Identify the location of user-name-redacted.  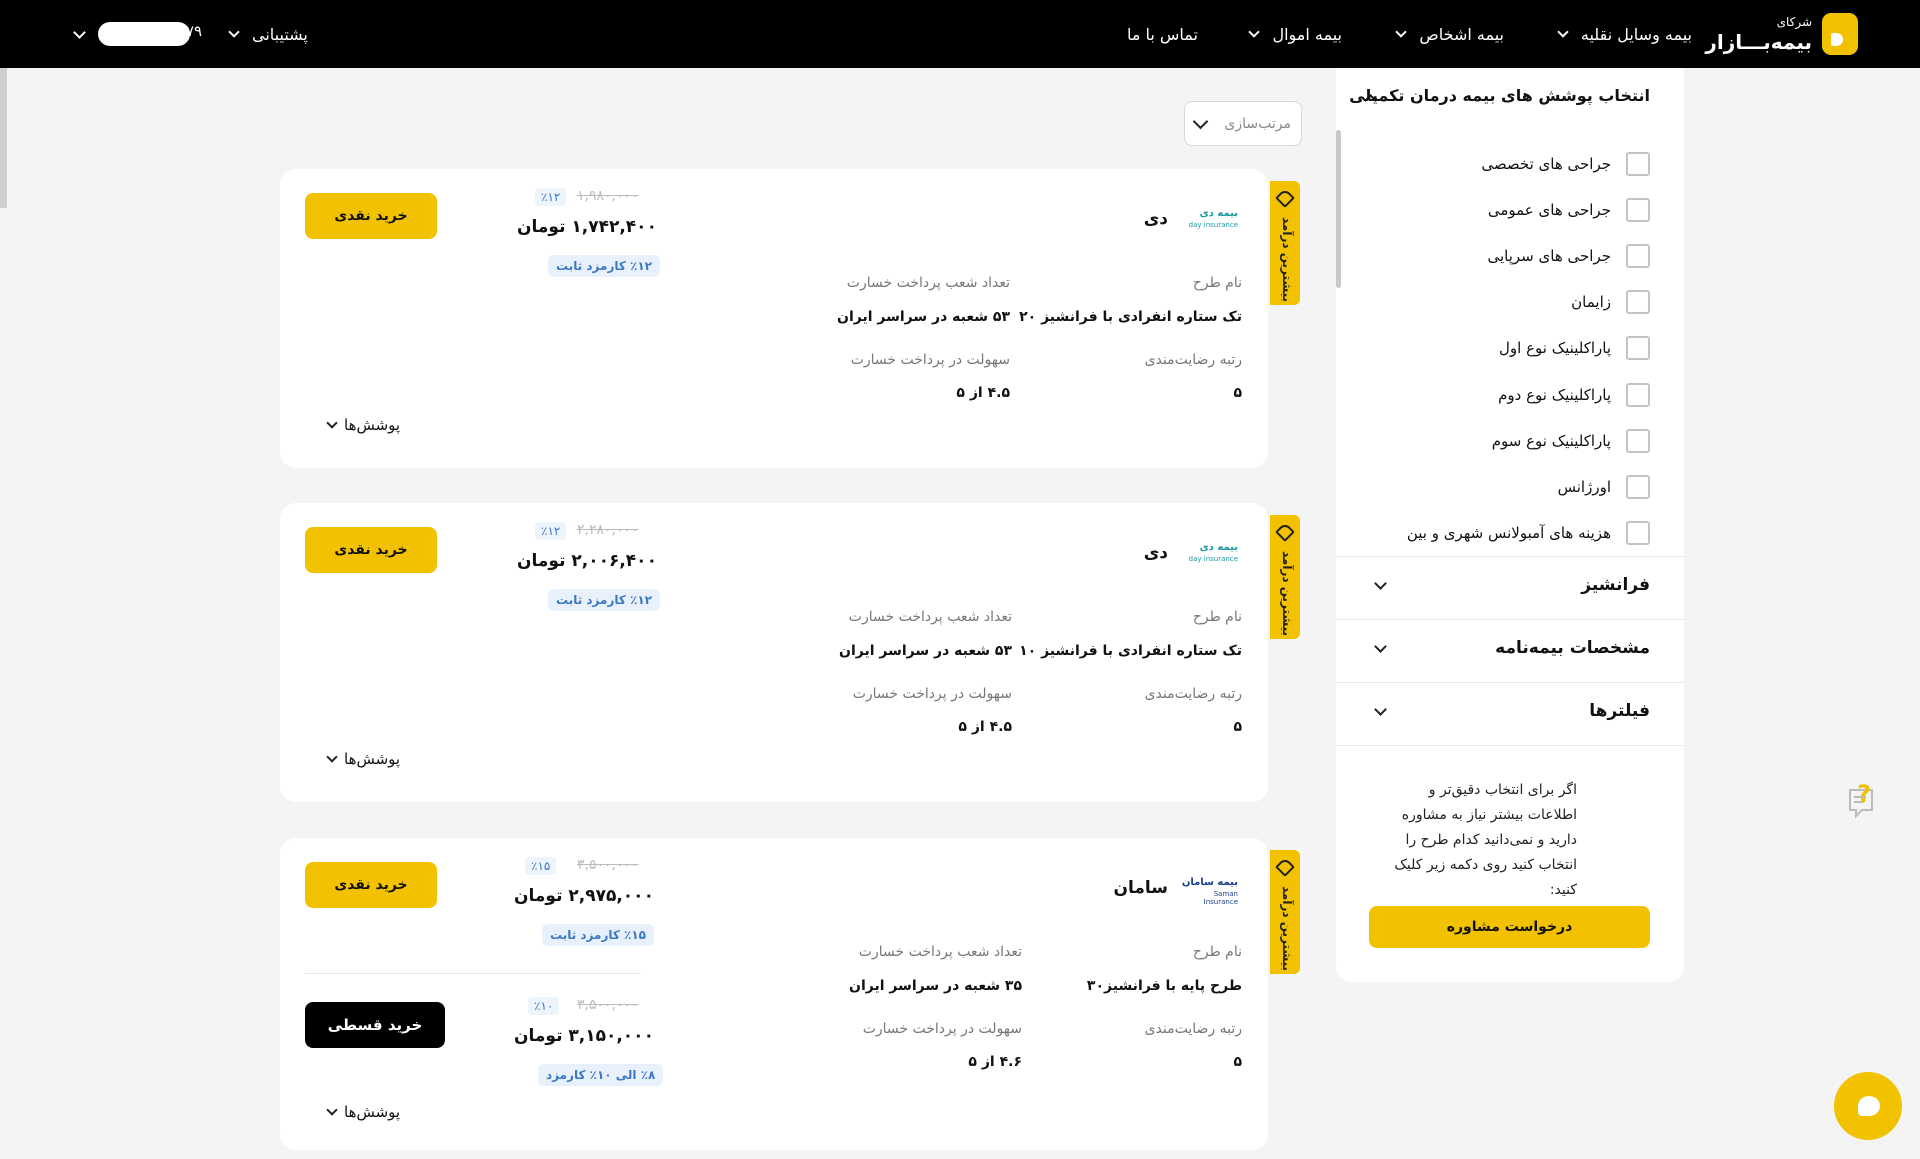
(144, 34).